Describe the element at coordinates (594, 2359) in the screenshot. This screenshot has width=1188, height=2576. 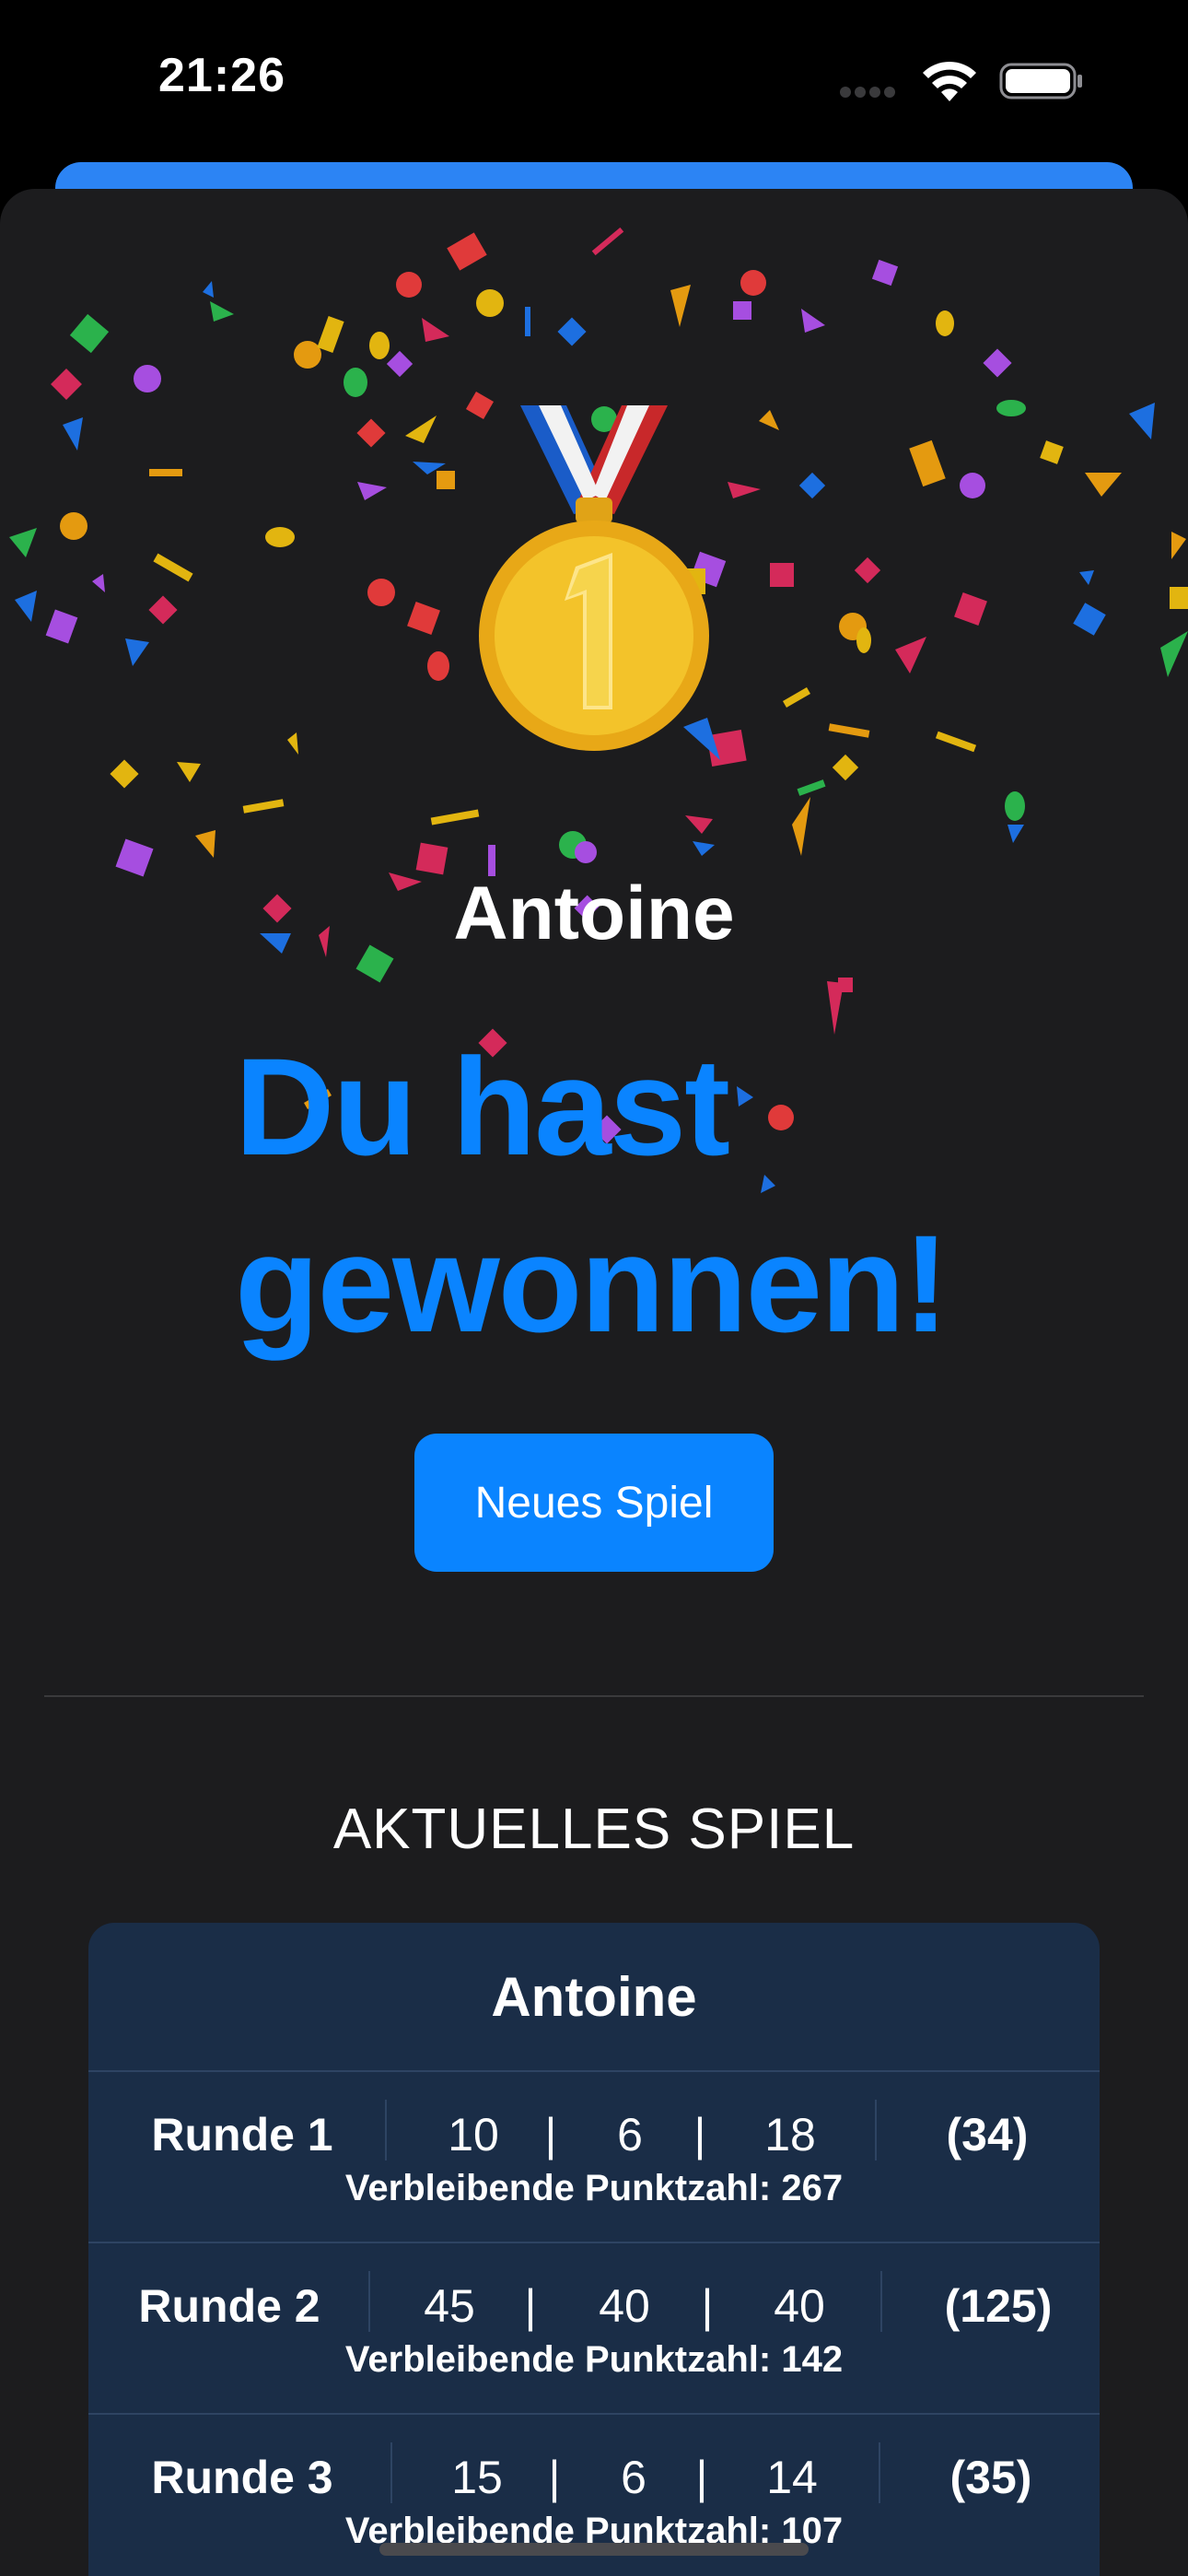
I see `remaining-score: Verbleibende Punktzahl: 142` at that location.